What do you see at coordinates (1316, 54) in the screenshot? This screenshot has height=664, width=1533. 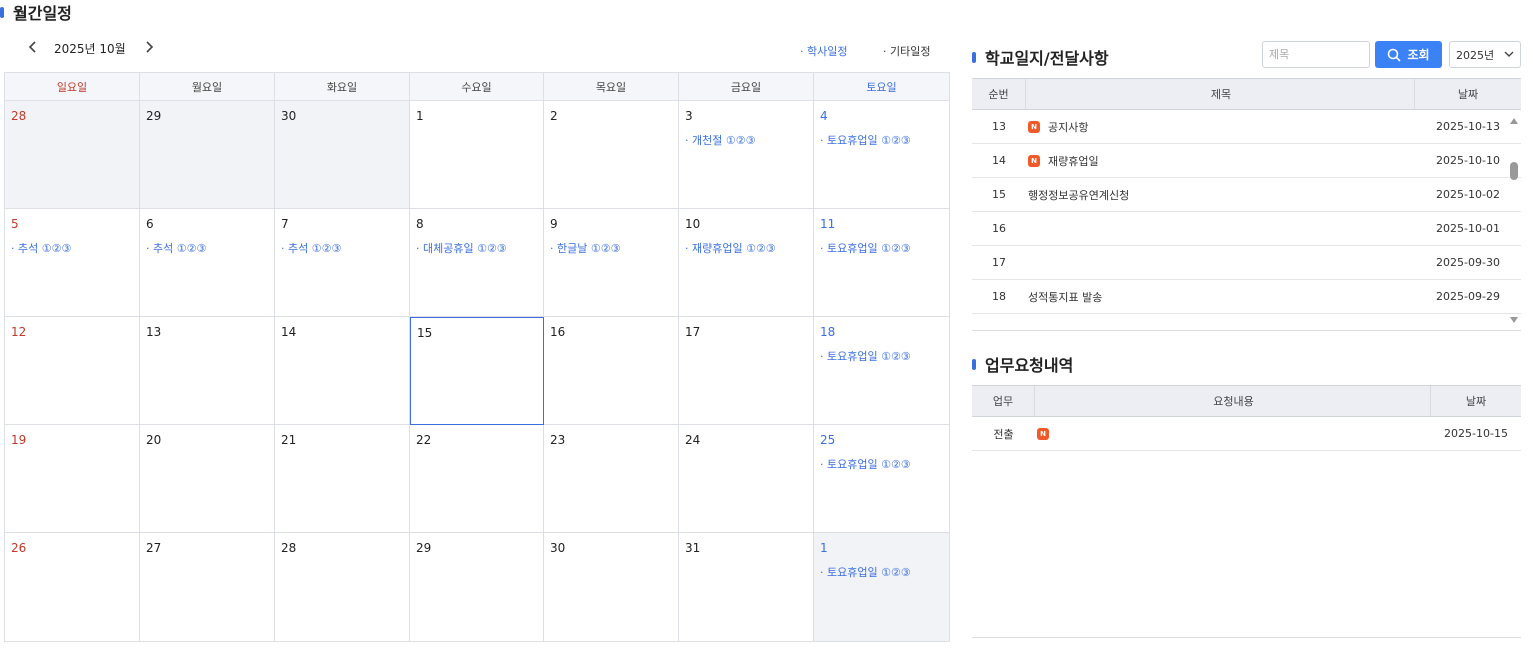 I see `title-search-input` at bounding box center [1316, 54].